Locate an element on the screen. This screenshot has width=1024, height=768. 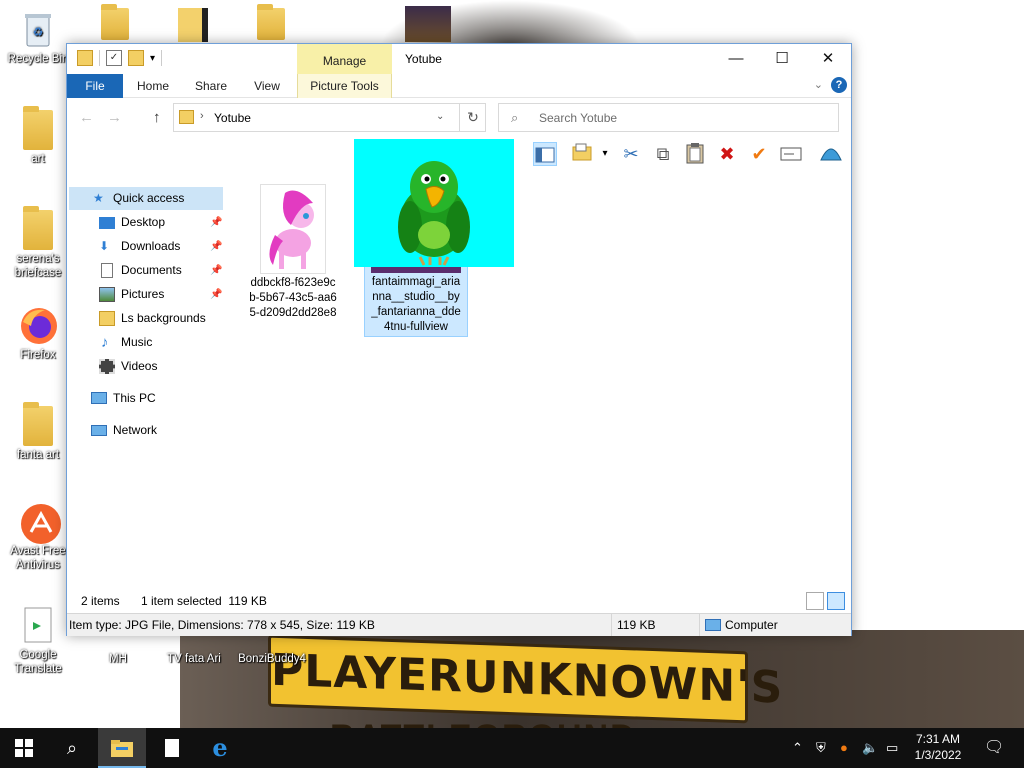
nav-item-documents: Documents 📌 is located at coordinates (145, 270).